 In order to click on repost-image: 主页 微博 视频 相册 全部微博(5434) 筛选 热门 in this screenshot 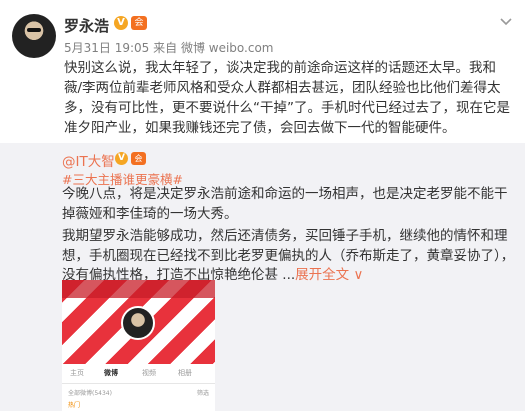, I will do `click(138, 345)`.